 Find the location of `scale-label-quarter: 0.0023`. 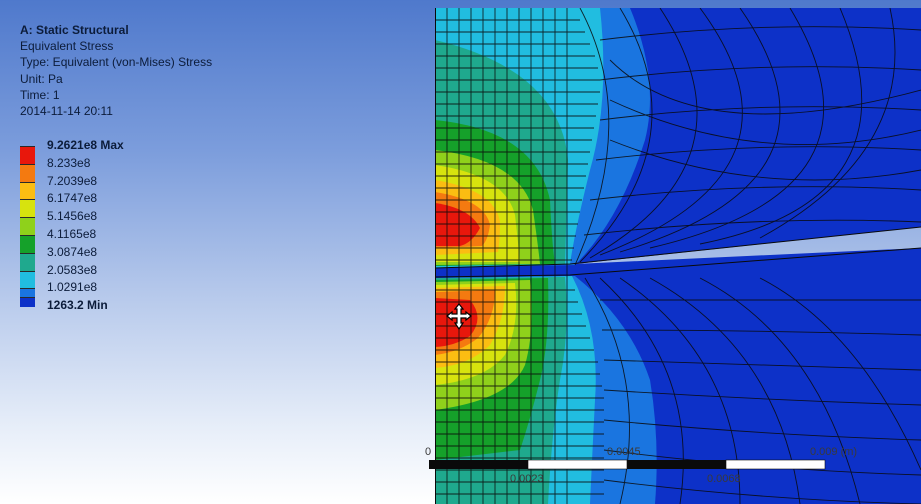

scale-label-quarter: 0.0023 is located at coordinates (527, 479).